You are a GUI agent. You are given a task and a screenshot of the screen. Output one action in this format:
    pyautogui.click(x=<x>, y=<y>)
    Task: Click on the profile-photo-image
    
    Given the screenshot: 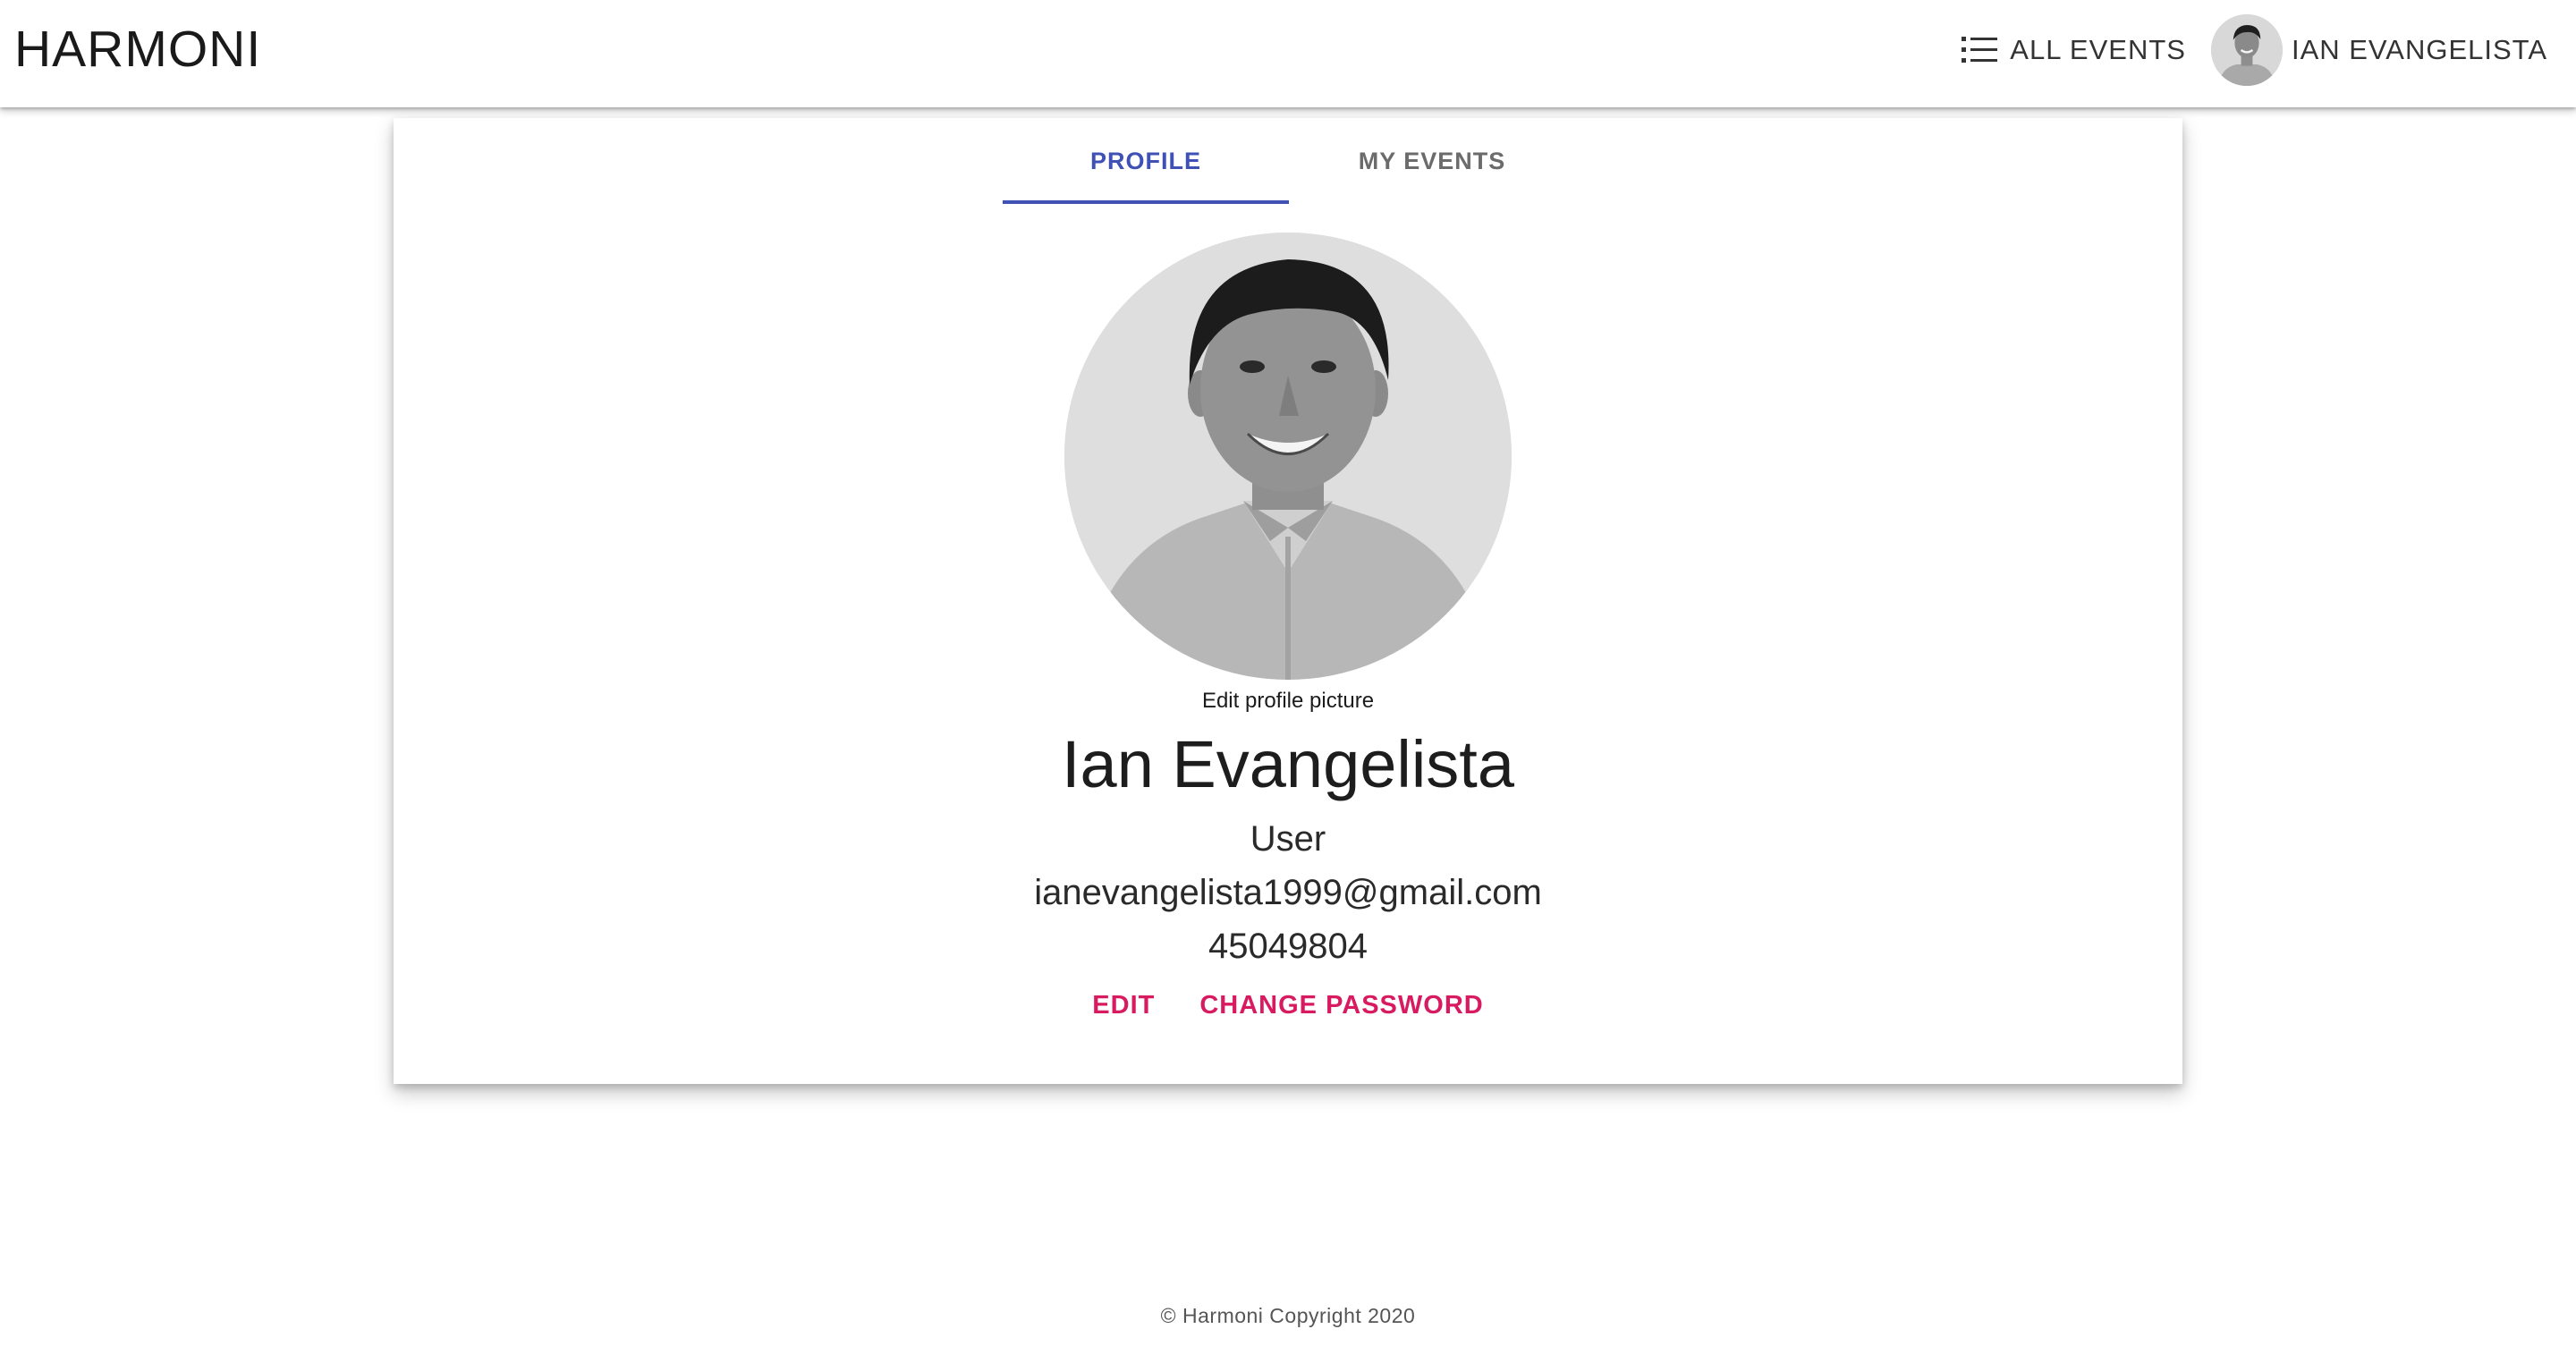 What is the action you would take?
    pyautogui.click(x=1288, y=457)
    